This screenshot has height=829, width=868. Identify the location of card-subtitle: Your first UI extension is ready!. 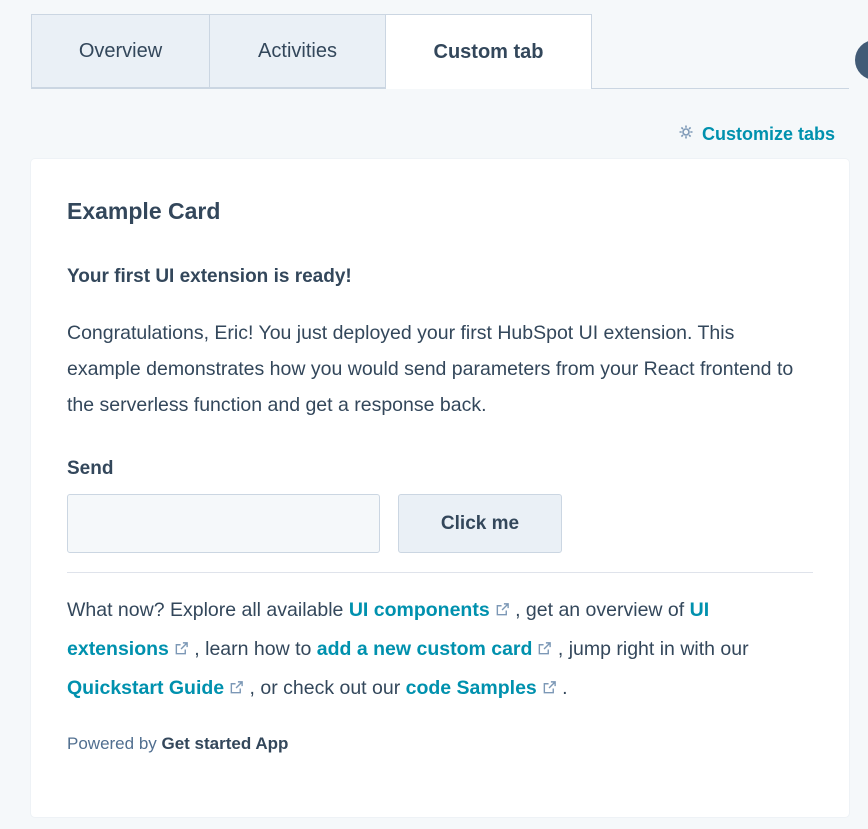
(209, 276).